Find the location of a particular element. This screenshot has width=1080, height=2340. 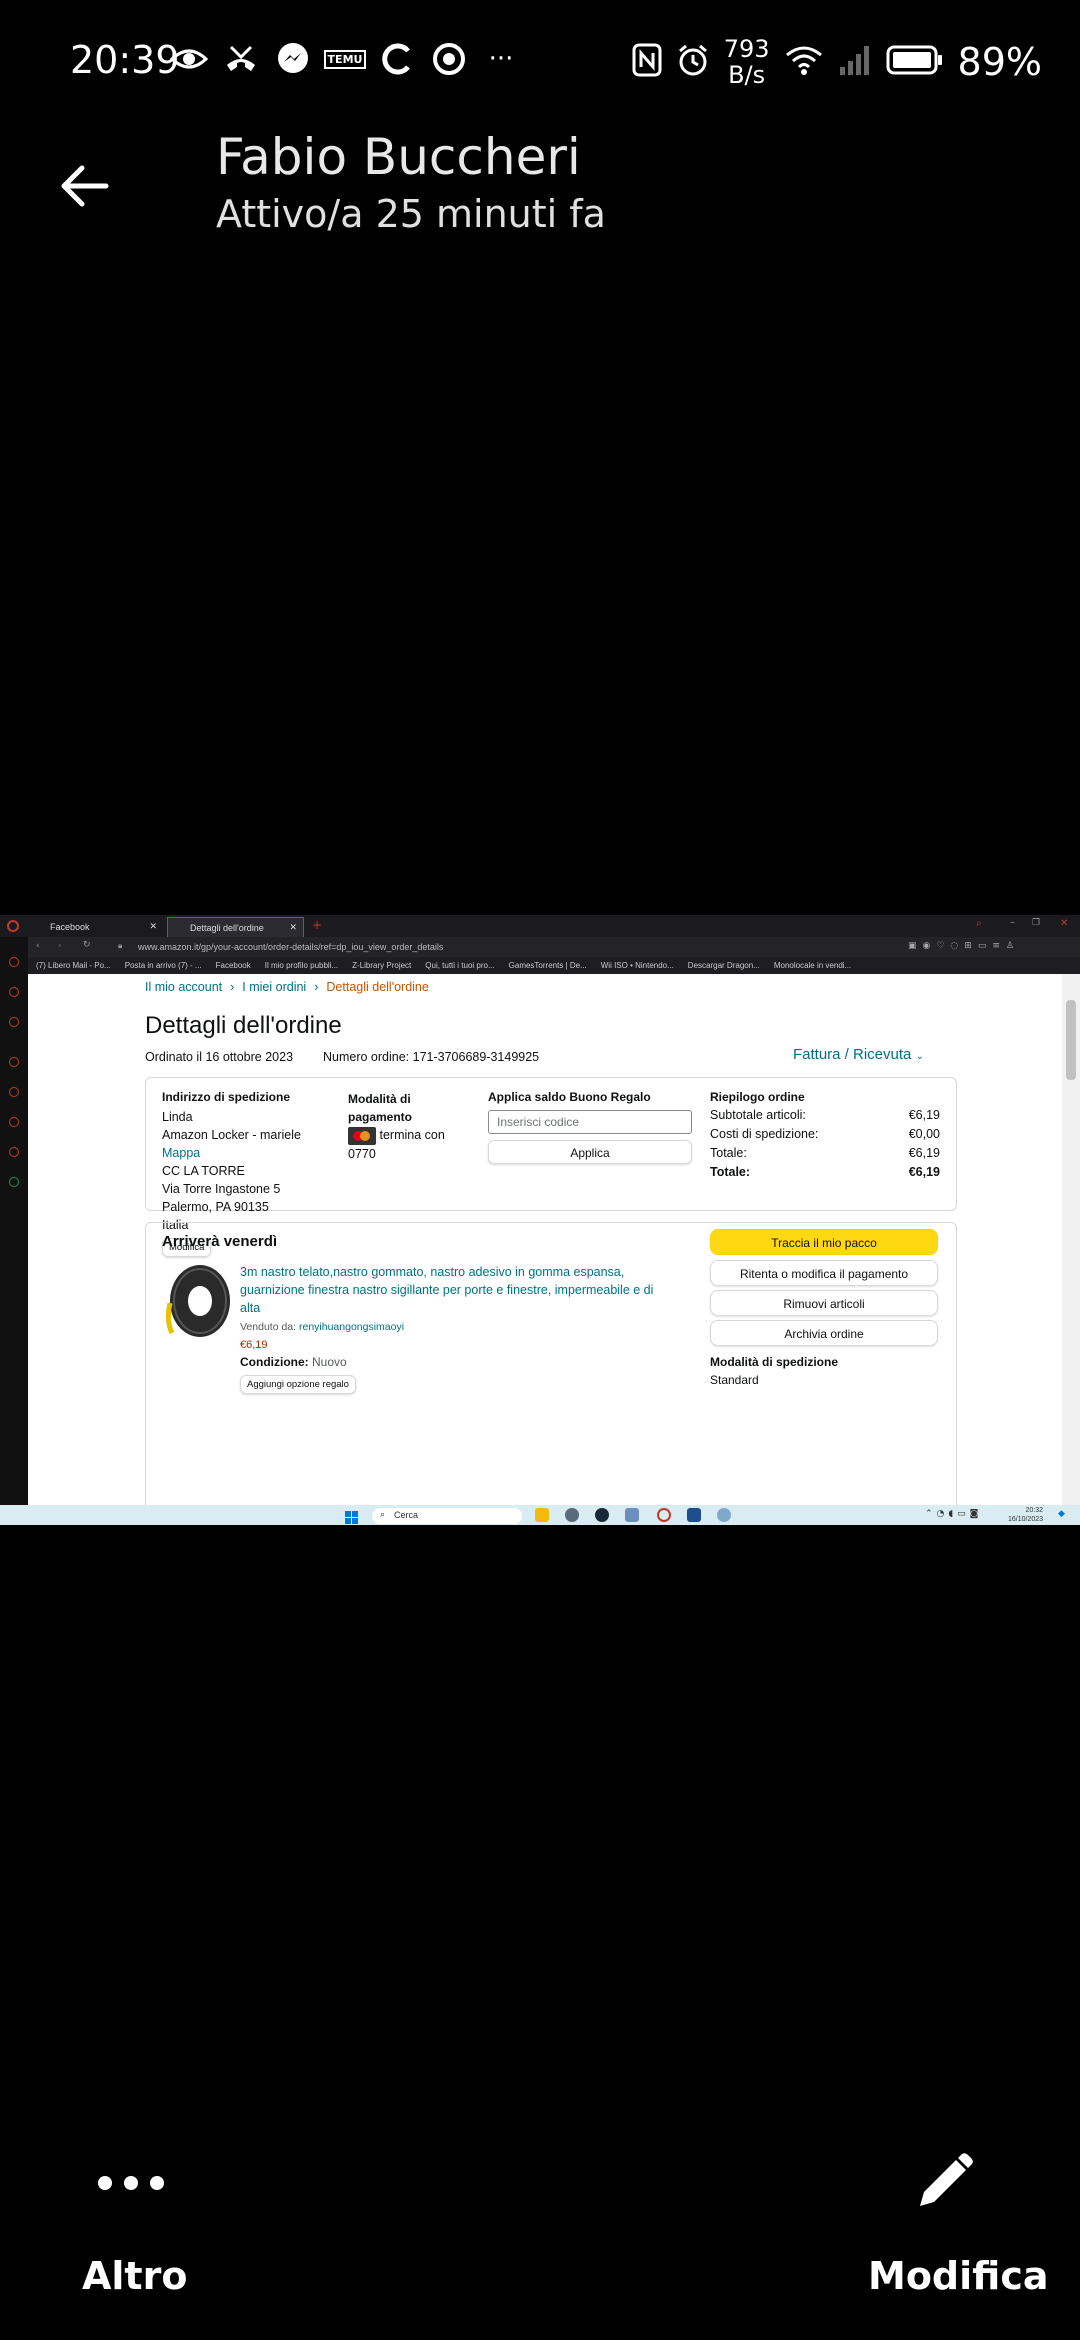

condition-label: Condizione: is located at coordinates (274, 1362).